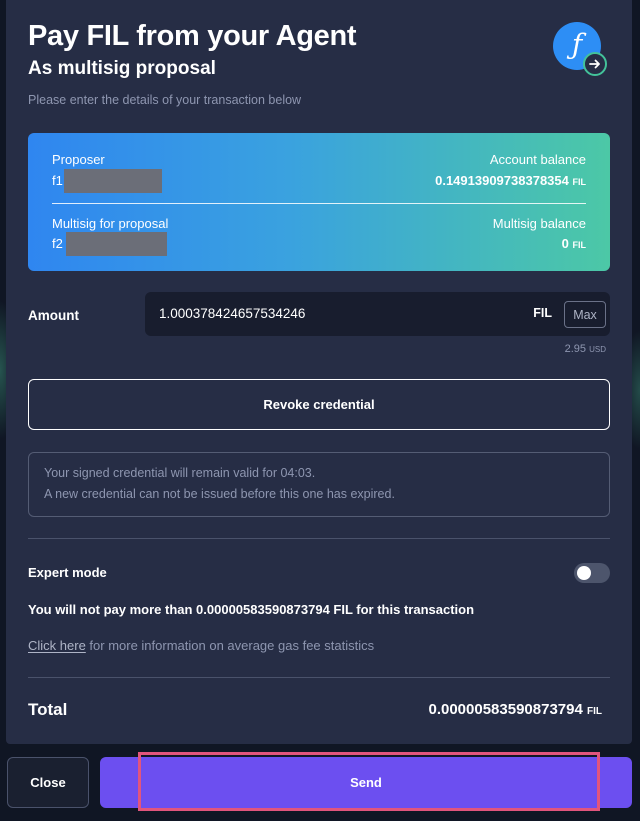 The height and width of the screenshot is (821, 640). What do you see at coordinates (319, 404) in the screenshot?
I see `revoke-credential-button: Revoke credential` at bounding box center [319, 404].